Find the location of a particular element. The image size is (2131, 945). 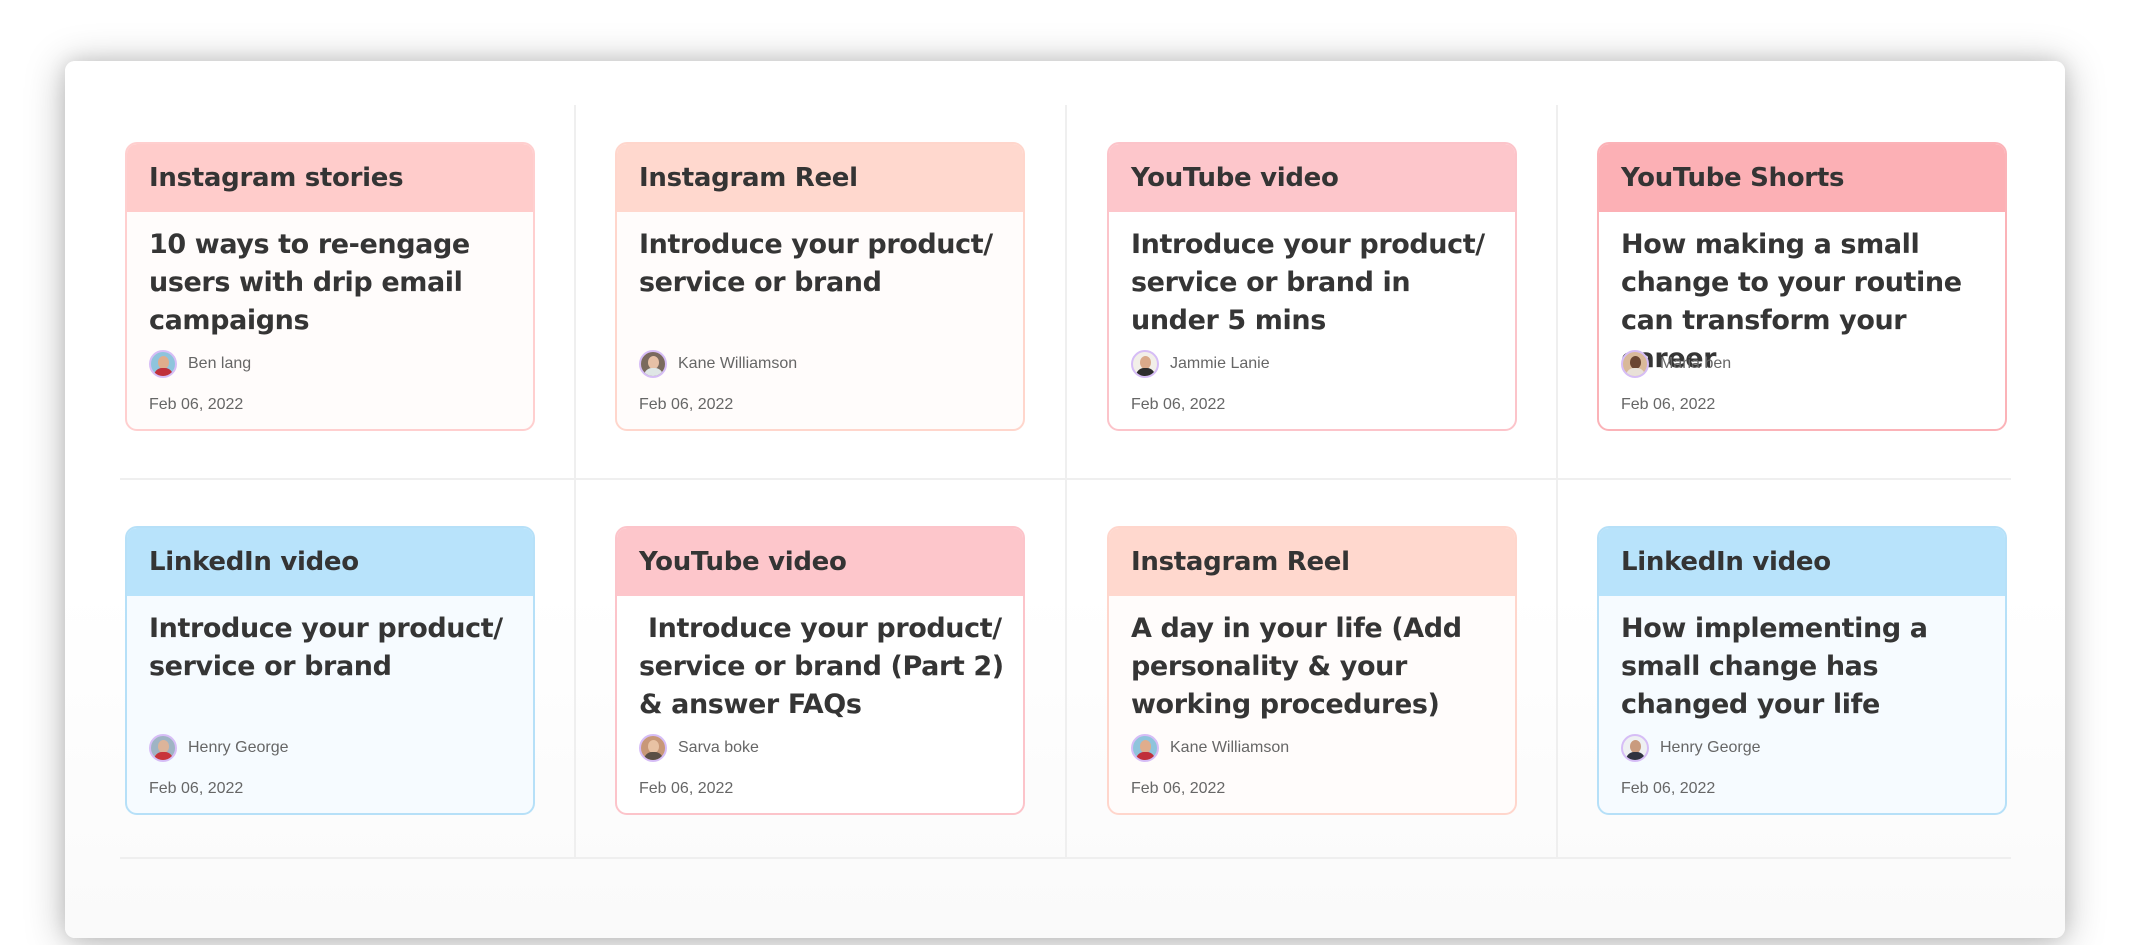

card-author: Maria ben is located at coordinates (1676, 364).